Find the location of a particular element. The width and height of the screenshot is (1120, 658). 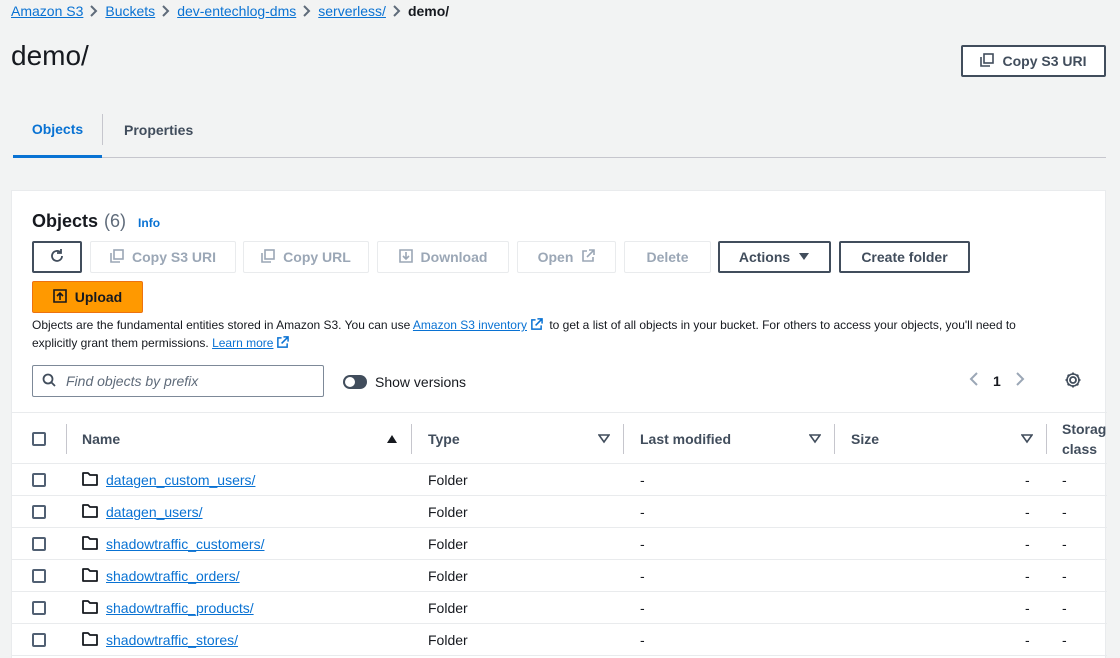

column-header-size: Size is located at coordinates (865, 439).